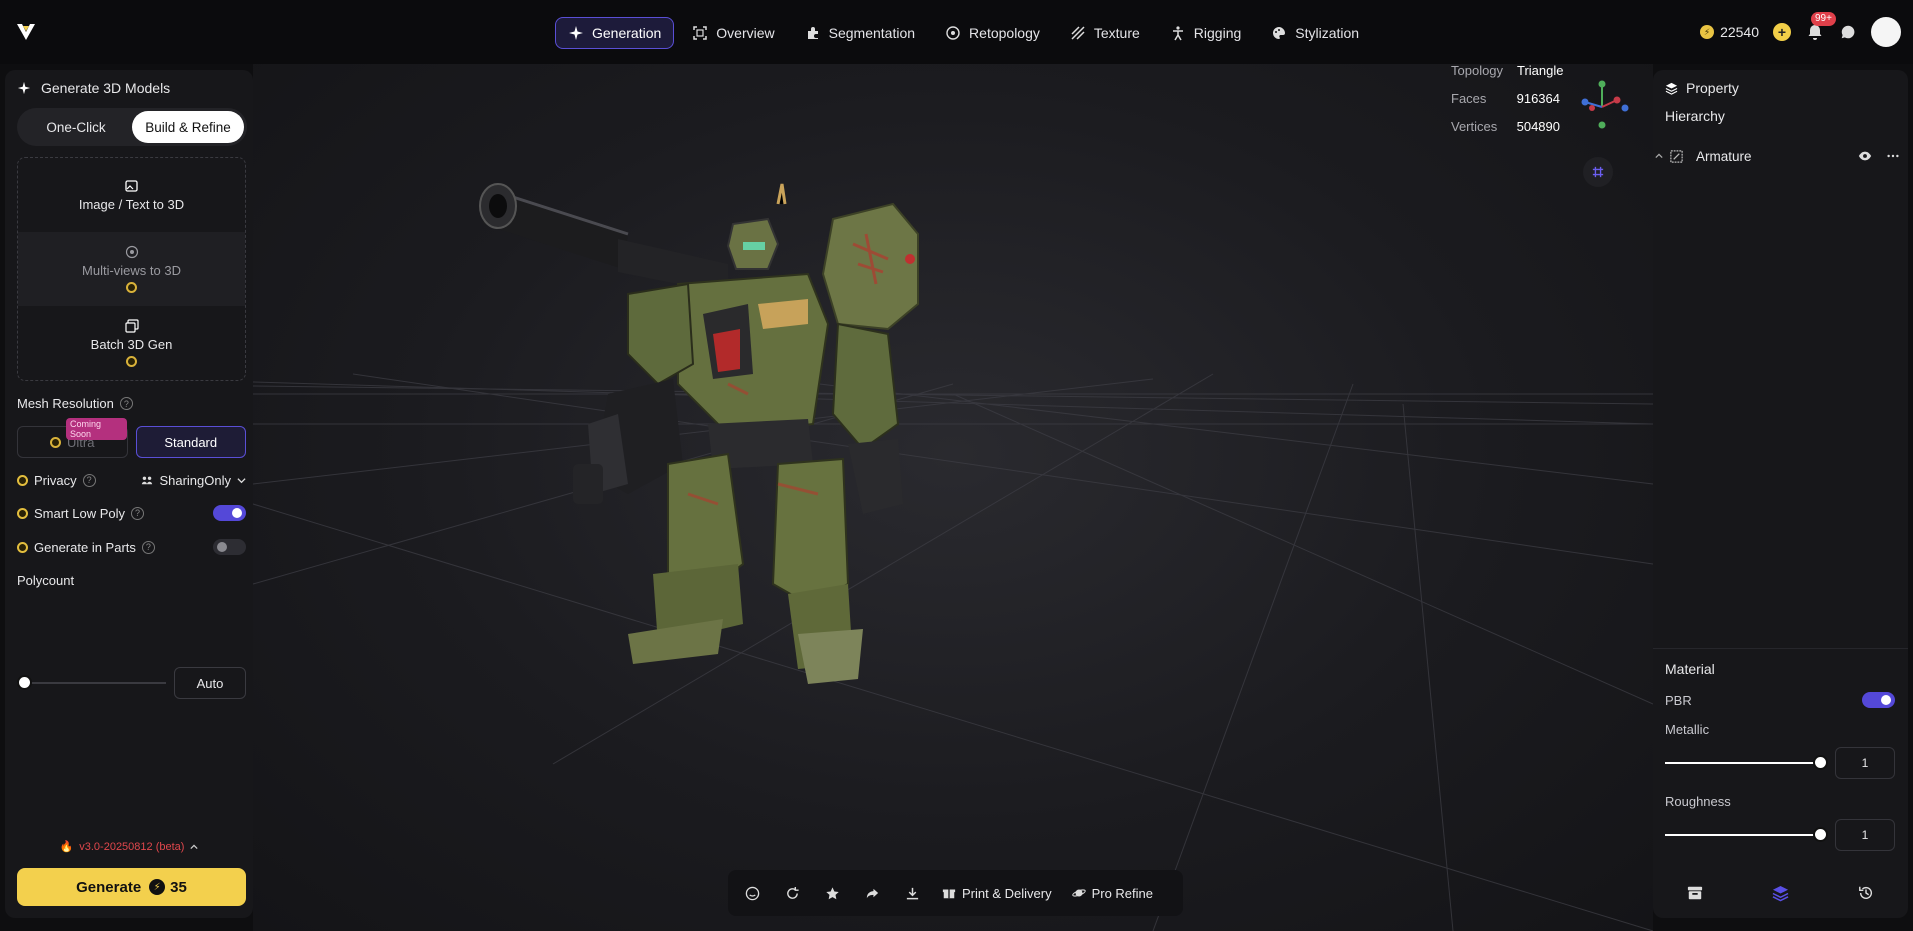  What do you see at coordinates (1777, 156) in the screenshot?
I see `hierarchy-item-armature: Armature` at bounding box center [1777, 156].